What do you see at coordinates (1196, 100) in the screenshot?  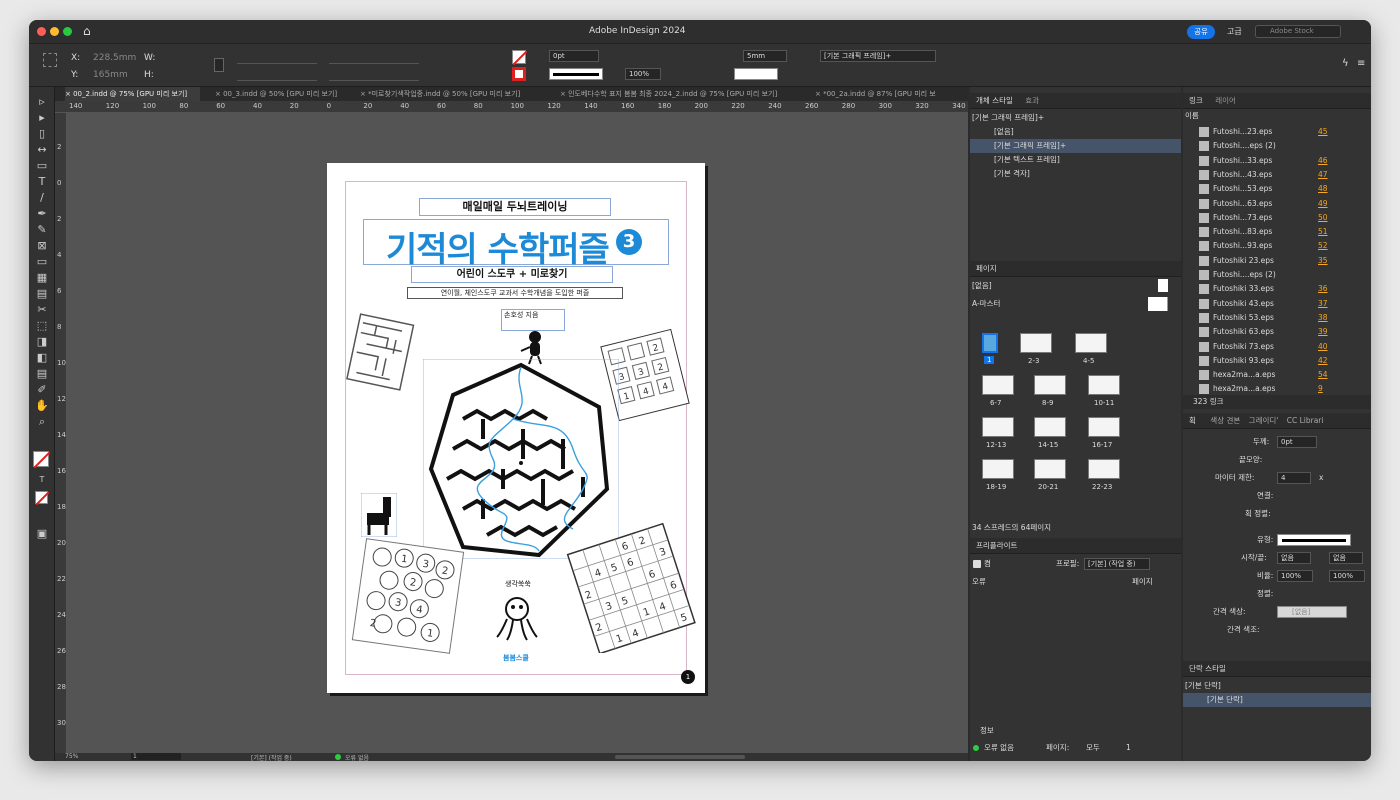 I see `tab-links: 링크` at bounding box center [1196, 100].